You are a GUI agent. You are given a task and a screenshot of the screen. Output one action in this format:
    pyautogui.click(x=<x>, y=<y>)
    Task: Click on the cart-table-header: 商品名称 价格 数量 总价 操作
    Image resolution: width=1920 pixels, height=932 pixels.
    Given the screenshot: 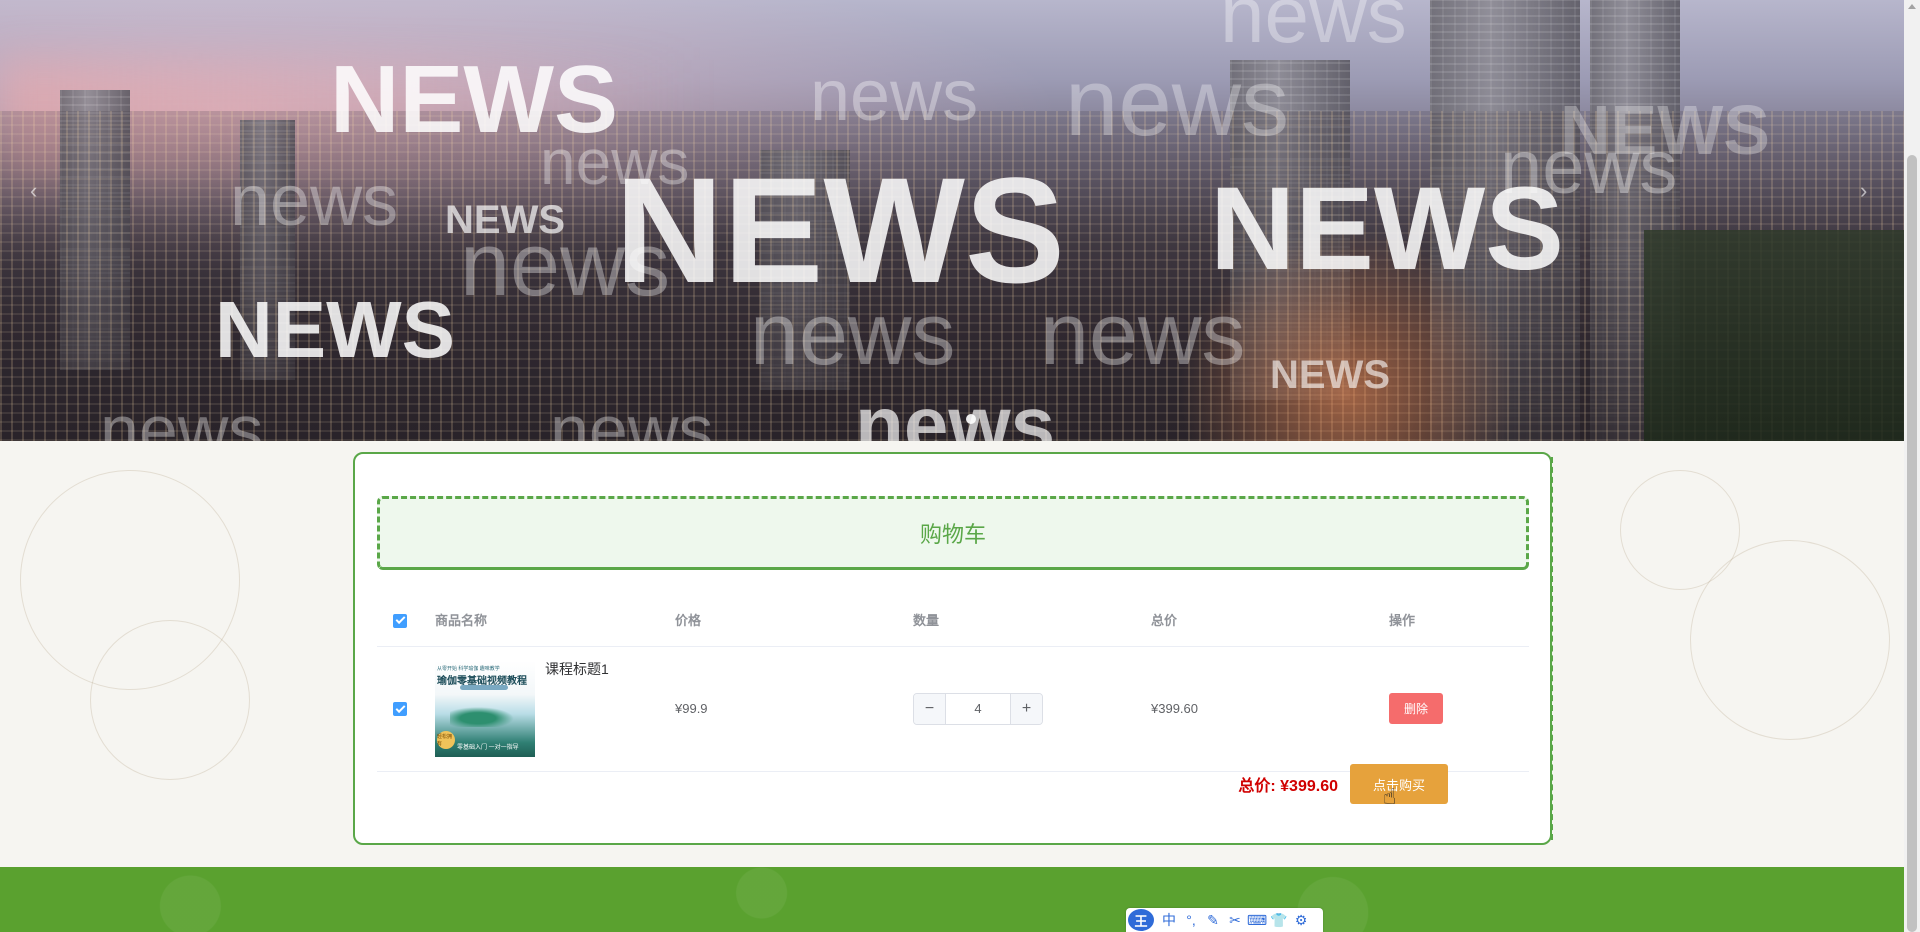 What is the action you would take?
    pyautogui.click(x=953, y=620)
    